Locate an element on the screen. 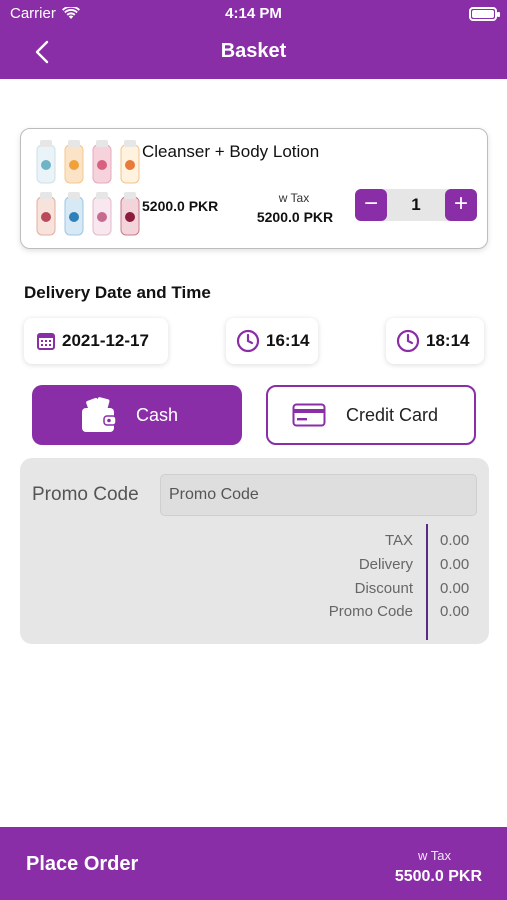 The image size is (507, 900). quantity-value: 1 is located at coordinates (416, 204).